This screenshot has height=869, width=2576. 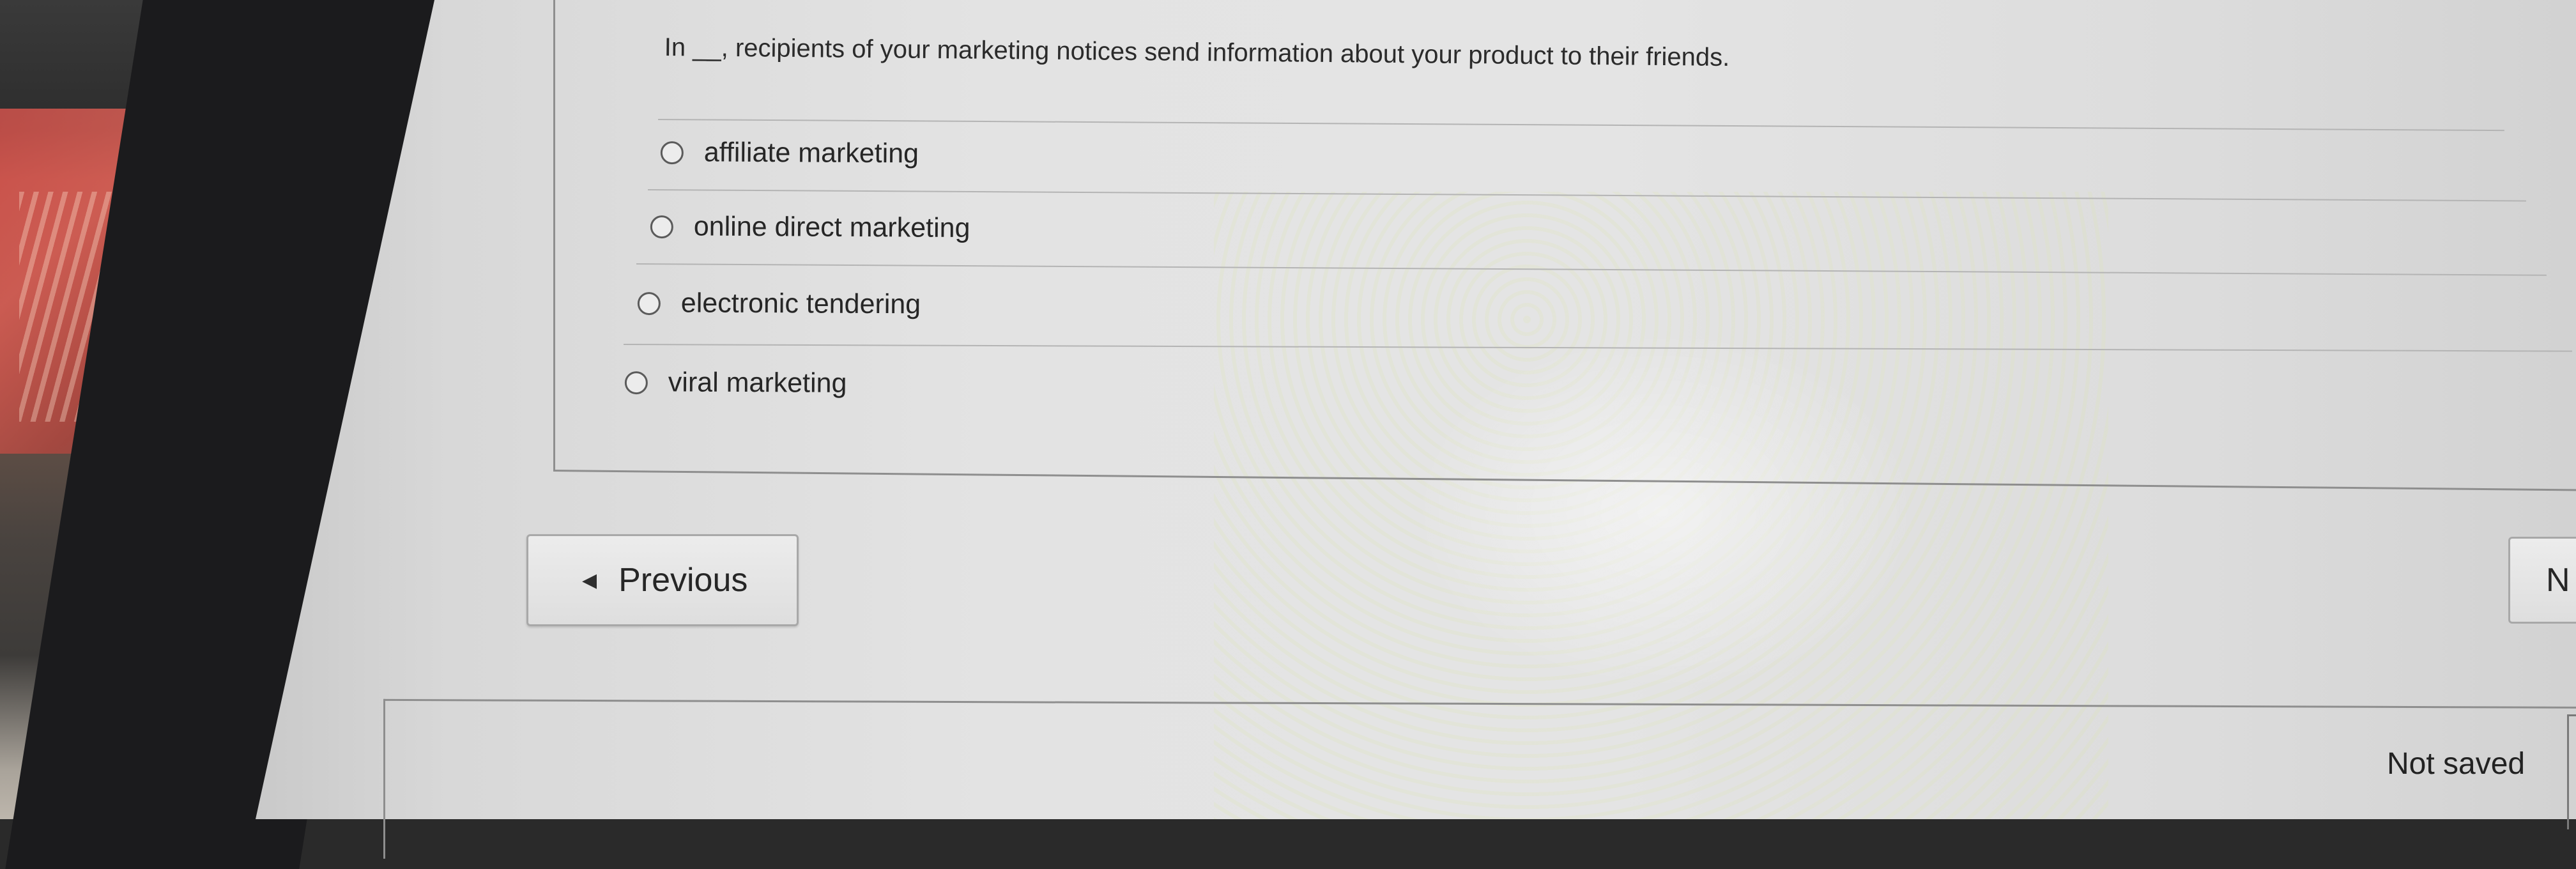 What do you see at coordinates (2456, 764) in the screenshot?
I see `save-status: Not saved` at bounding box center [2456, 764].